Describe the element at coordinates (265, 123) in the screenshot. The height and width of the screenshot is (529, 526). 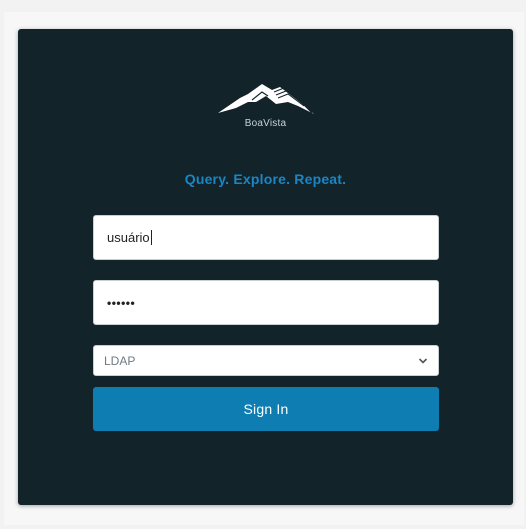
I see `brand-name: BoaVista` at that location.